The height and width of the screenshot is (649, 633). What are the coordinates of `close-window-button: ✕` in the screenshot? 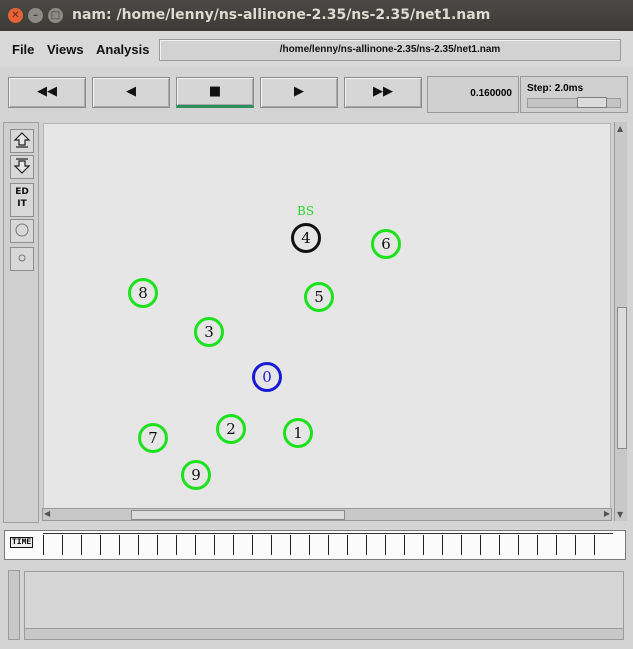 It's located at (15, 15).